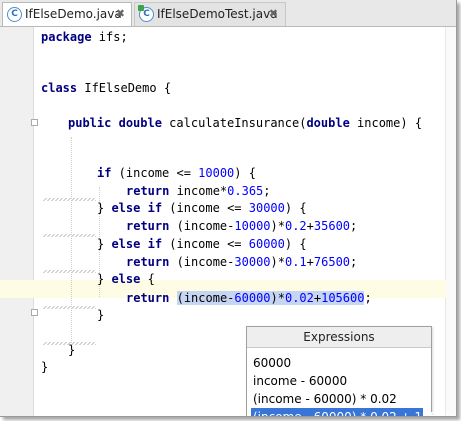  Describe the element at coordinates (198, 191) in the screenshot. I see `code-line-return-1: return income*0.365;` at that location.